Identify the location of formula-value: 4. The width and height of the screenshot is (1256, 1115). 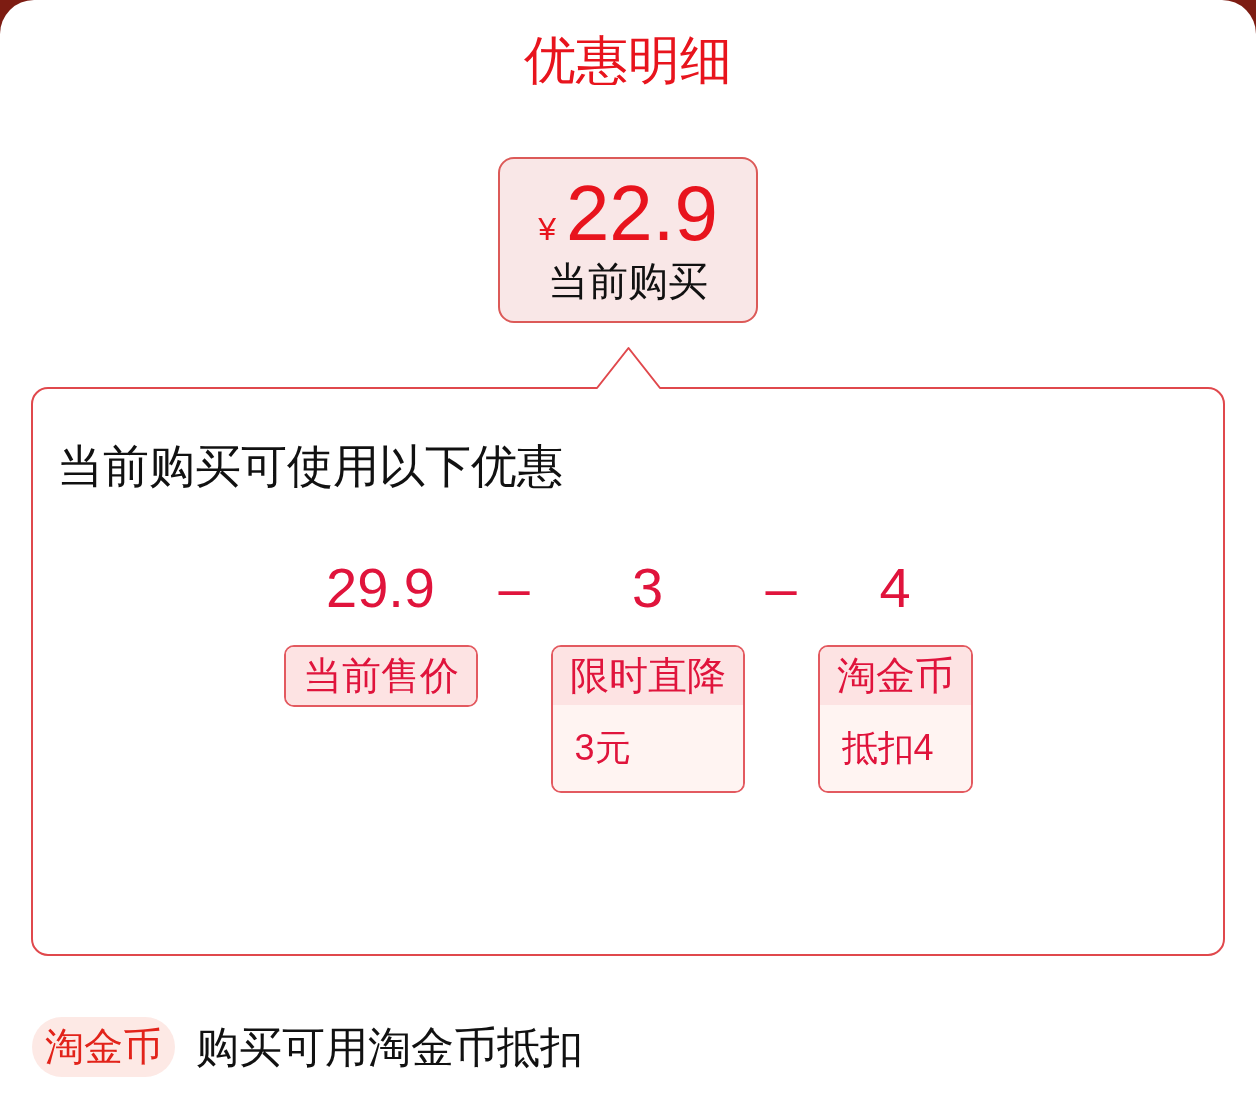
(895, 588).